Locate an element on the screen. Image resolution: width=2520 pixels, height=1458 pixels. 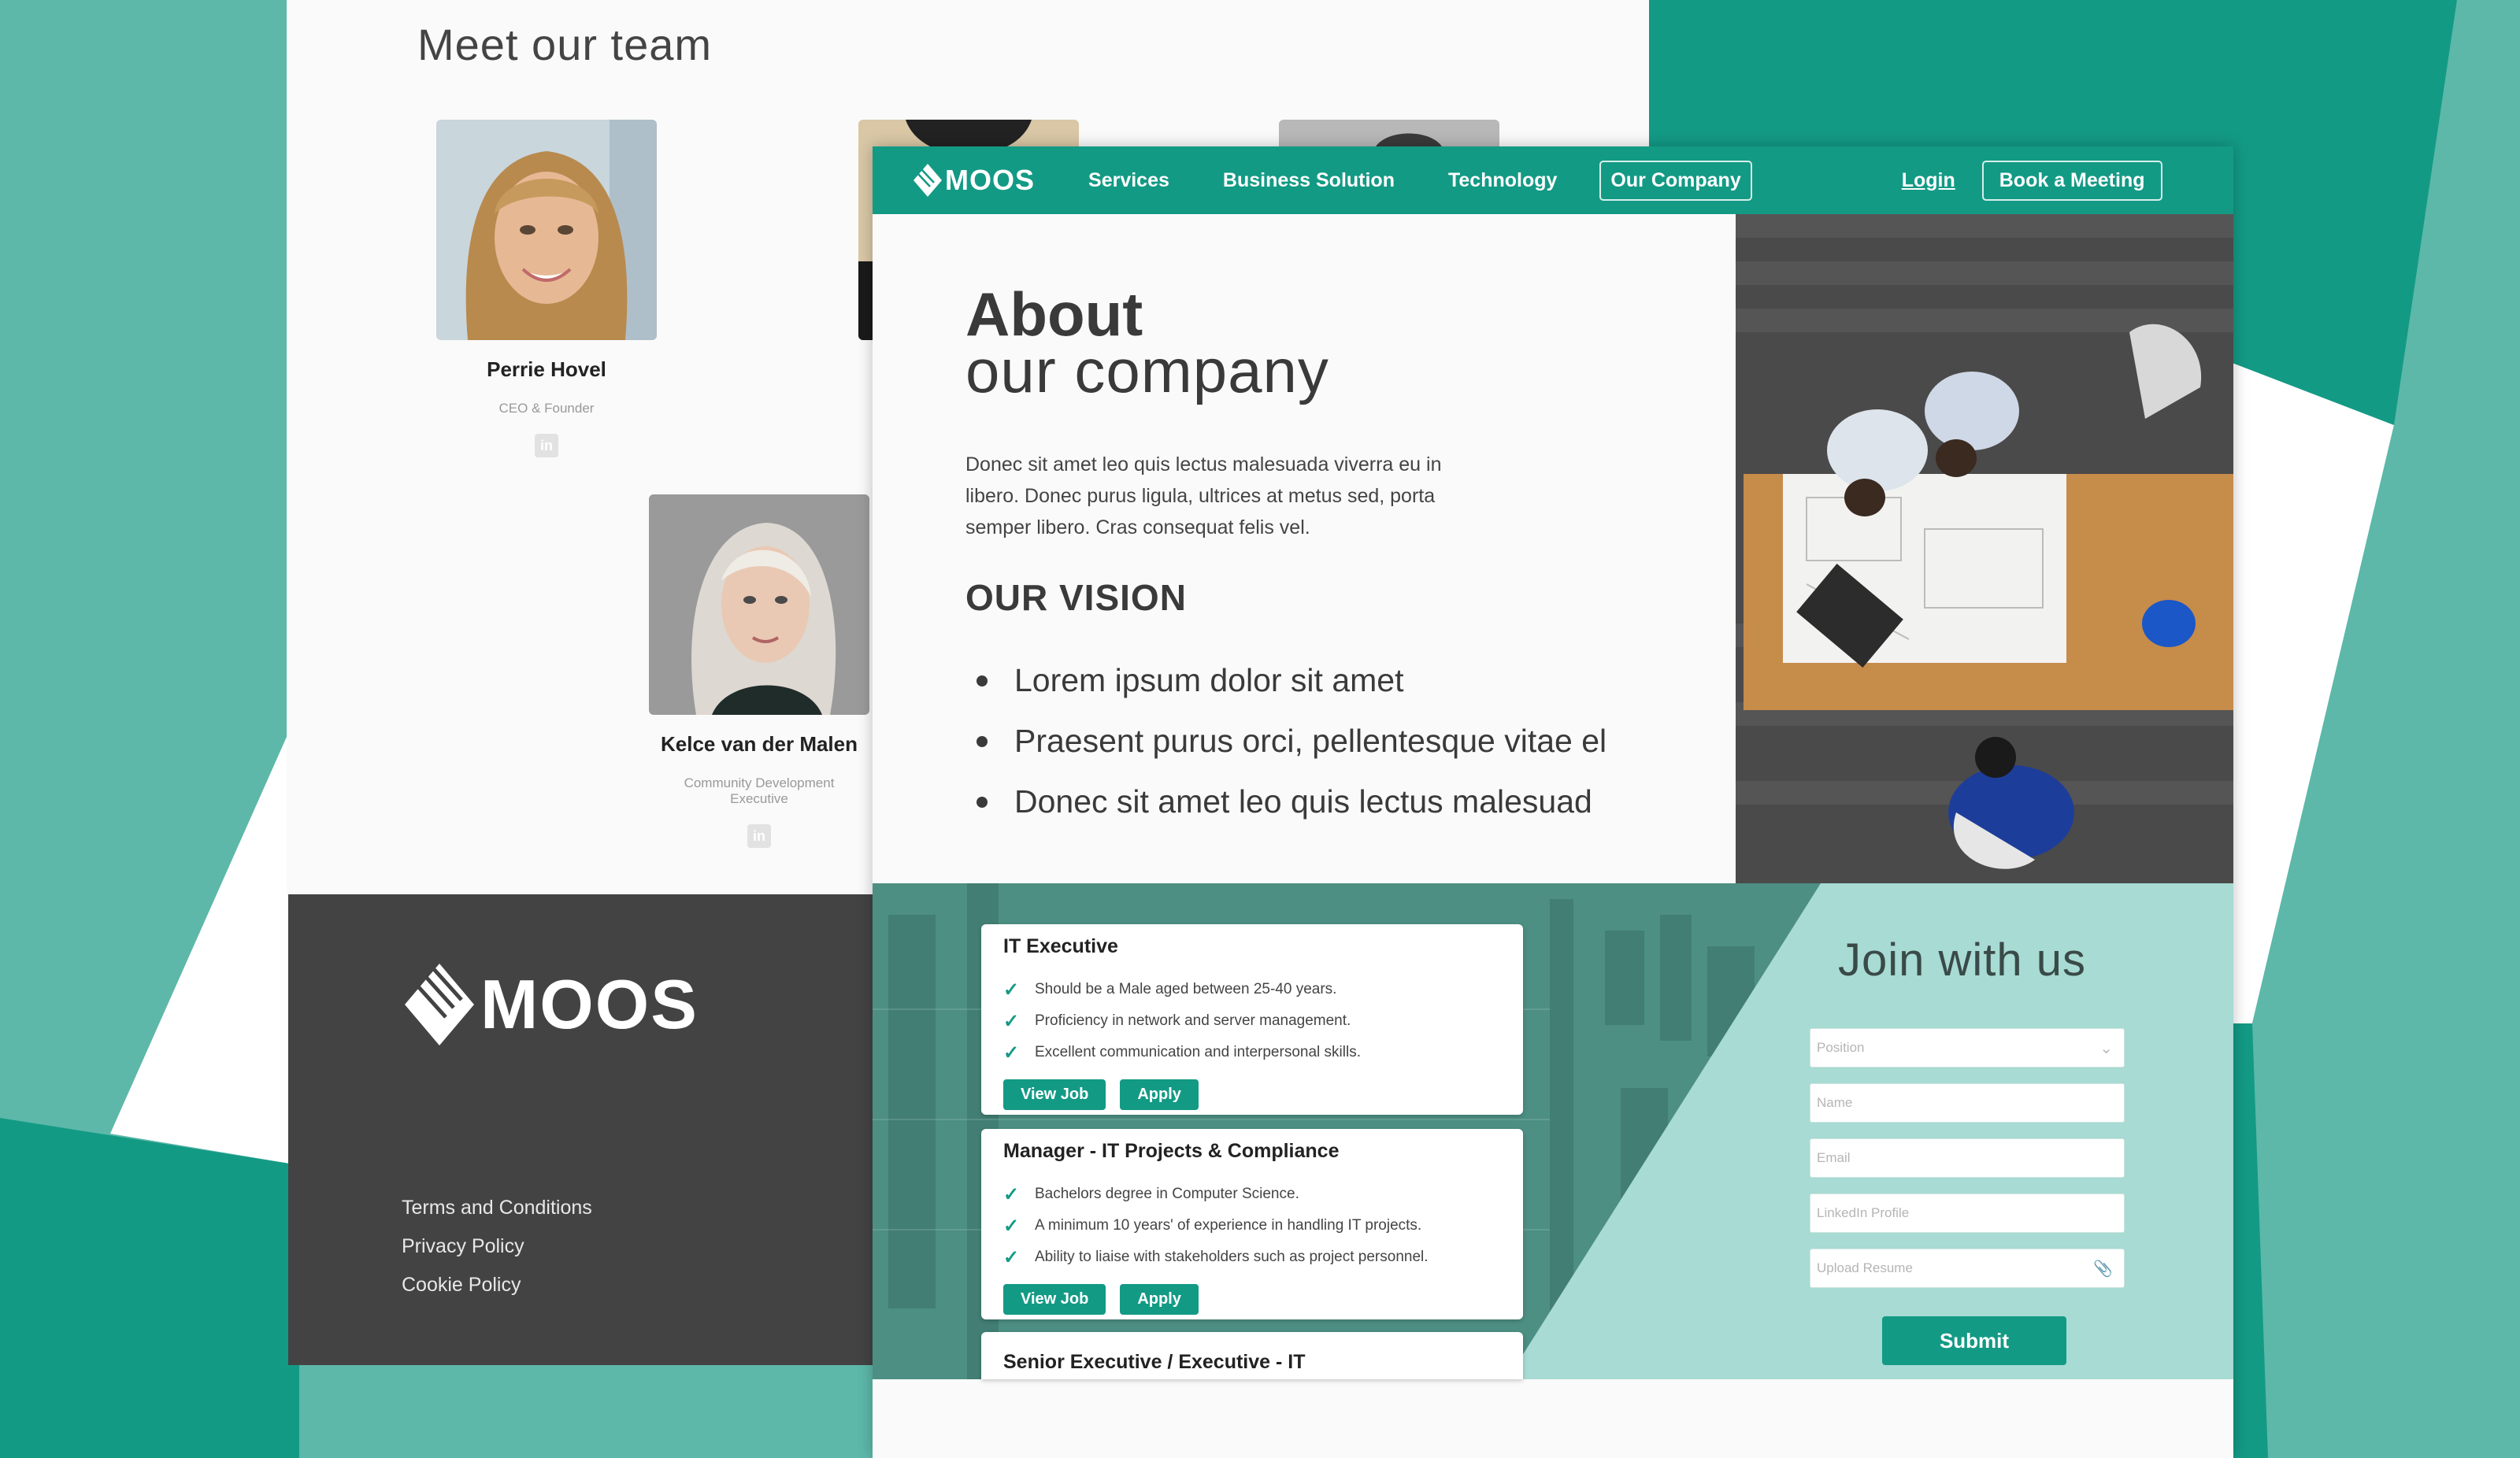
job-title: Manager - IT Projects & Compliance is located at coordinates (1171, 1151).